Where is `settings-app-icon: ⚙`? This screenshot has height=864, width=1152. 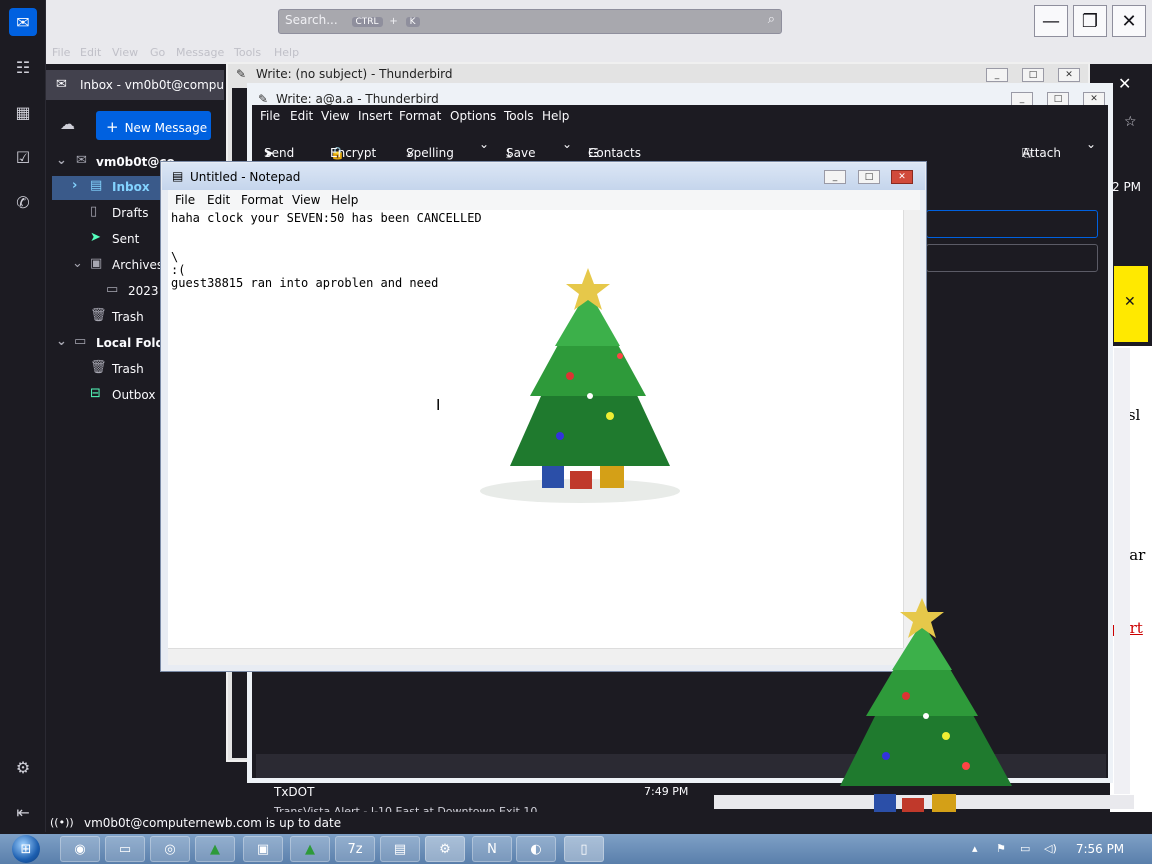 settings-app-icon: ⚙ is located at coordinates (445, 849).